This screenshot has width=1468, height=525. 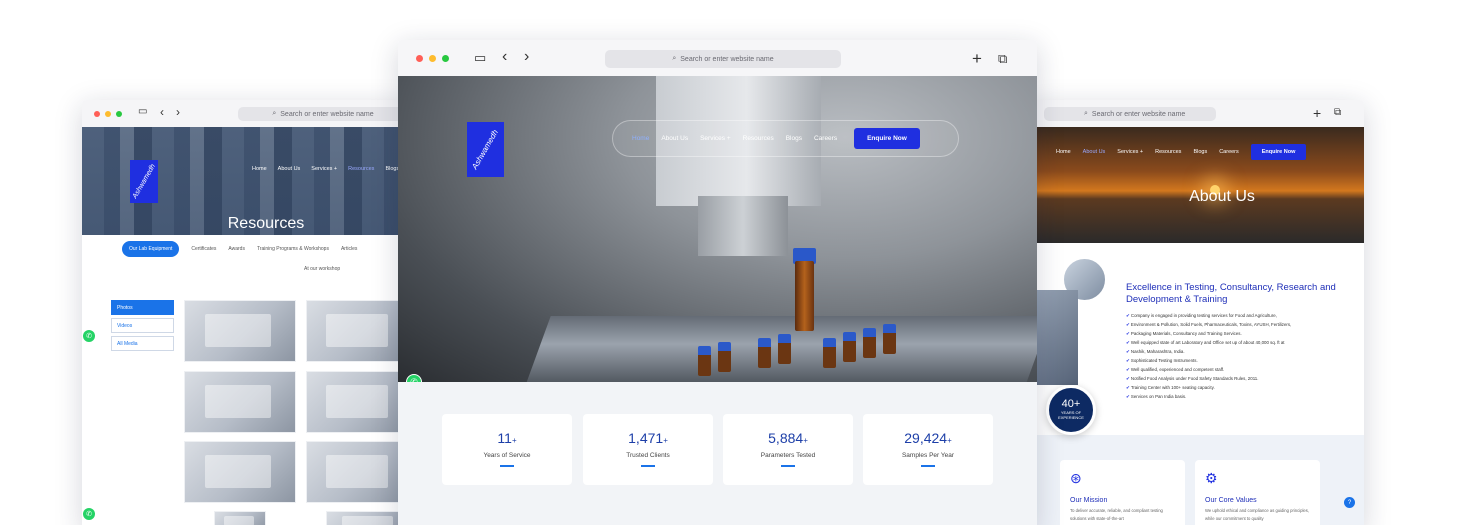 What do you see at coordinates (1211, 478) in the screenshot?
I see `values-icon: ⚙` at bounding box center [1211, 478].